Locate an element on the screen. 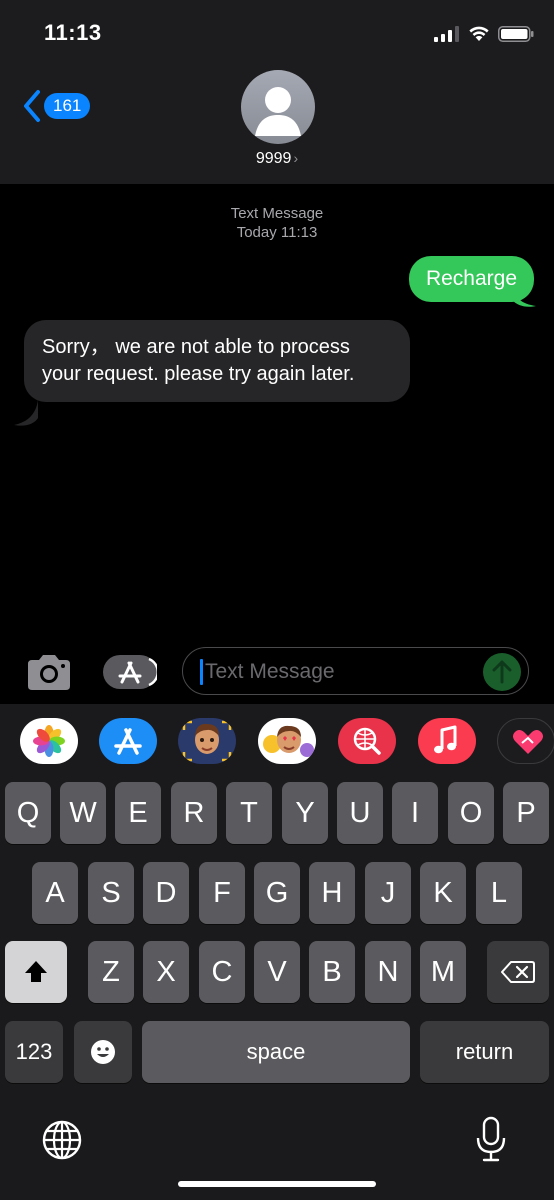 The width and height of the screenshot is (554, 1200). music-app-icon is located at coordinates (445, 739).